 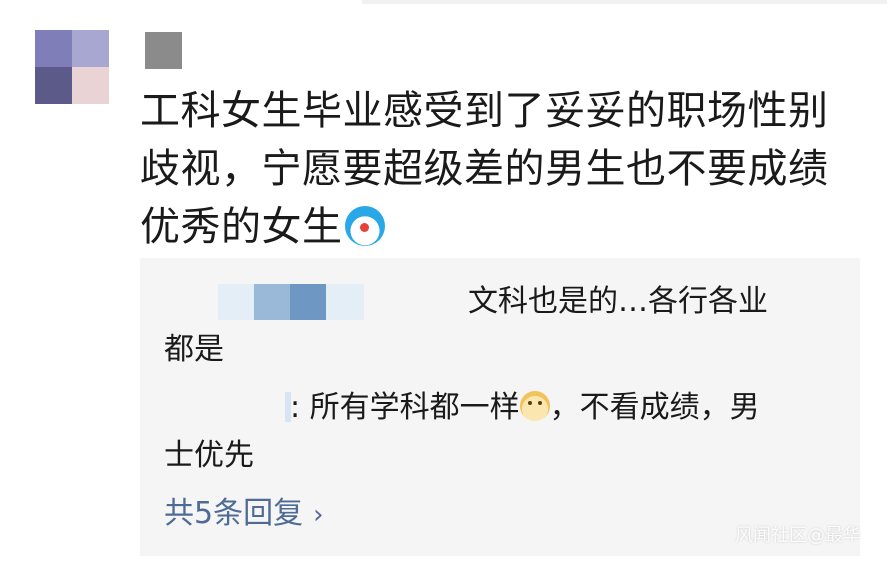 I want to click on reply-text-line: 文科也是的…各行各业, so click(x=618, y=301).